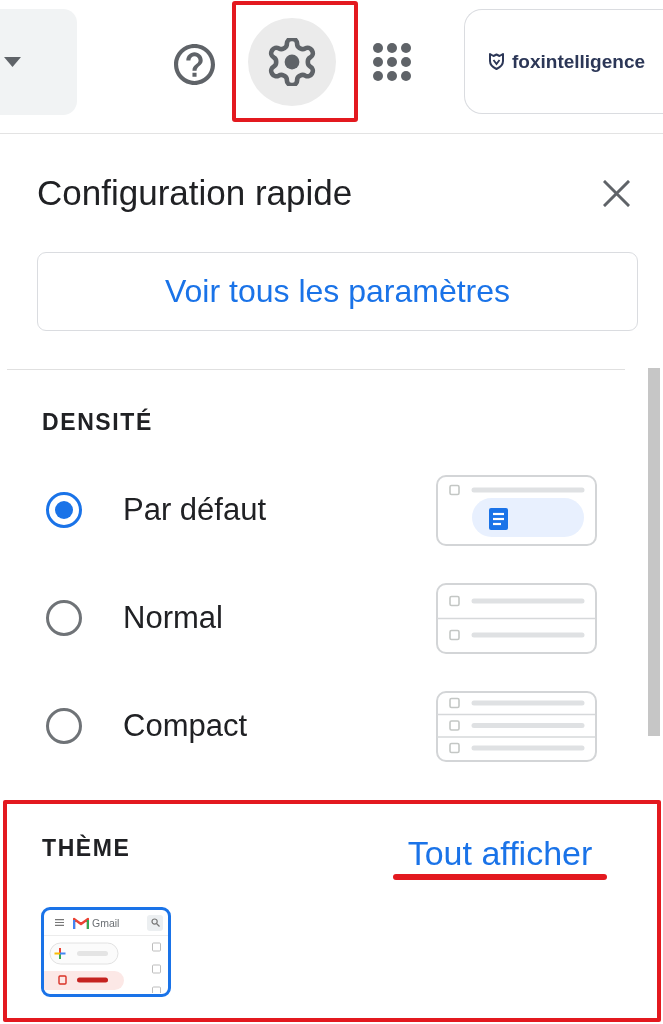 Image resolution: width=663 pixels, height=1024 pixels. Describe the element at coordinates (500, 853) in the screenshot. I see `show-all-link: Tout afficher` at that location.